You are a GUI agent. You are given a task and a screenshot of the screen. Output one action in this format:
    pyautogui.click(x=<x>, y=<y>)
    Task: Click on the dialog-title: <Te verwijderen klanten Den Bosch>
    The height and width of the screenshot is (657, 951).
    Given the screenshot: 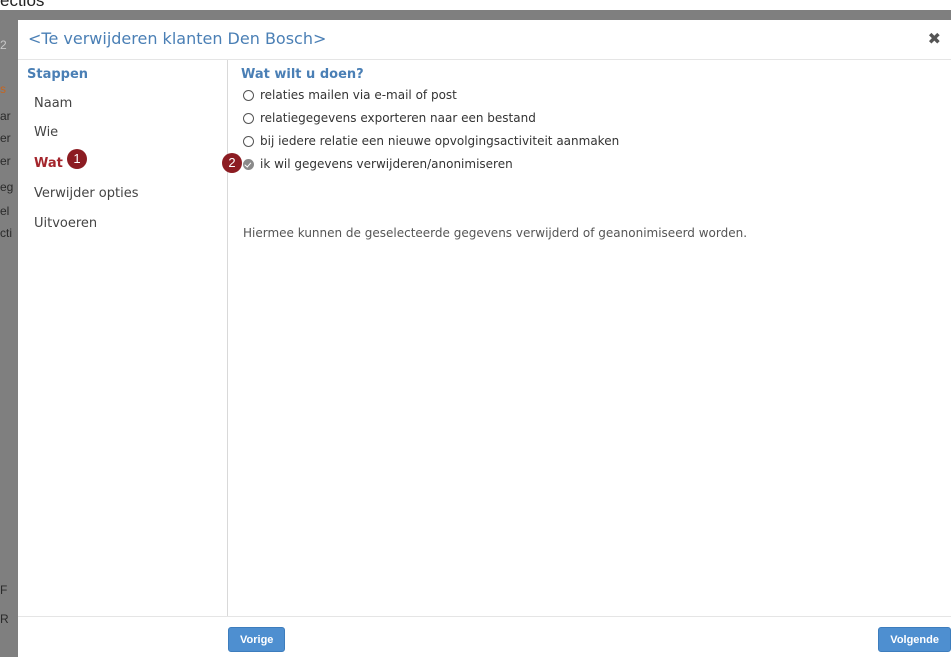 What is the action you would take?
    pyautogui.click(x=177, y=38)
    